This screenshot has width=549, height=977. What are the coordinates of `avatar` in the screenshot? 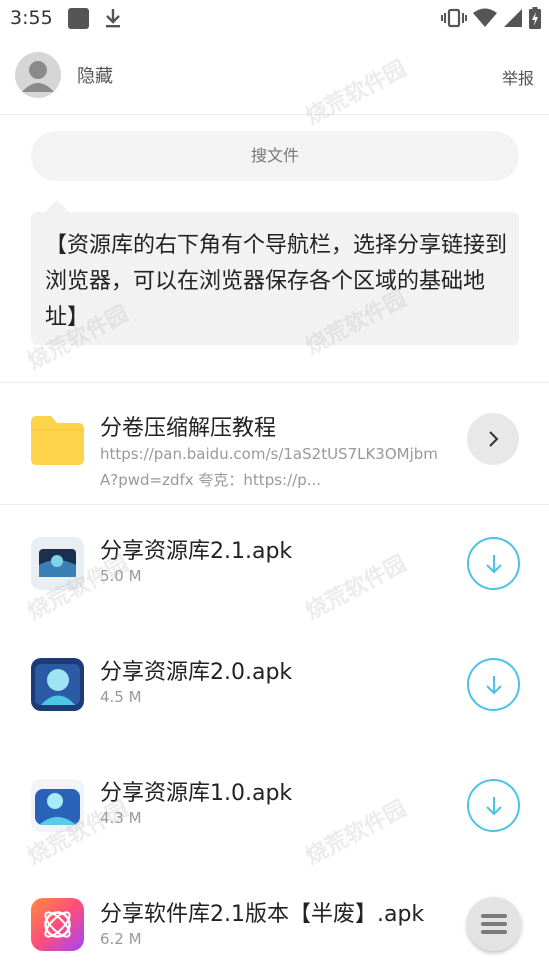 It's located at (38, 75).